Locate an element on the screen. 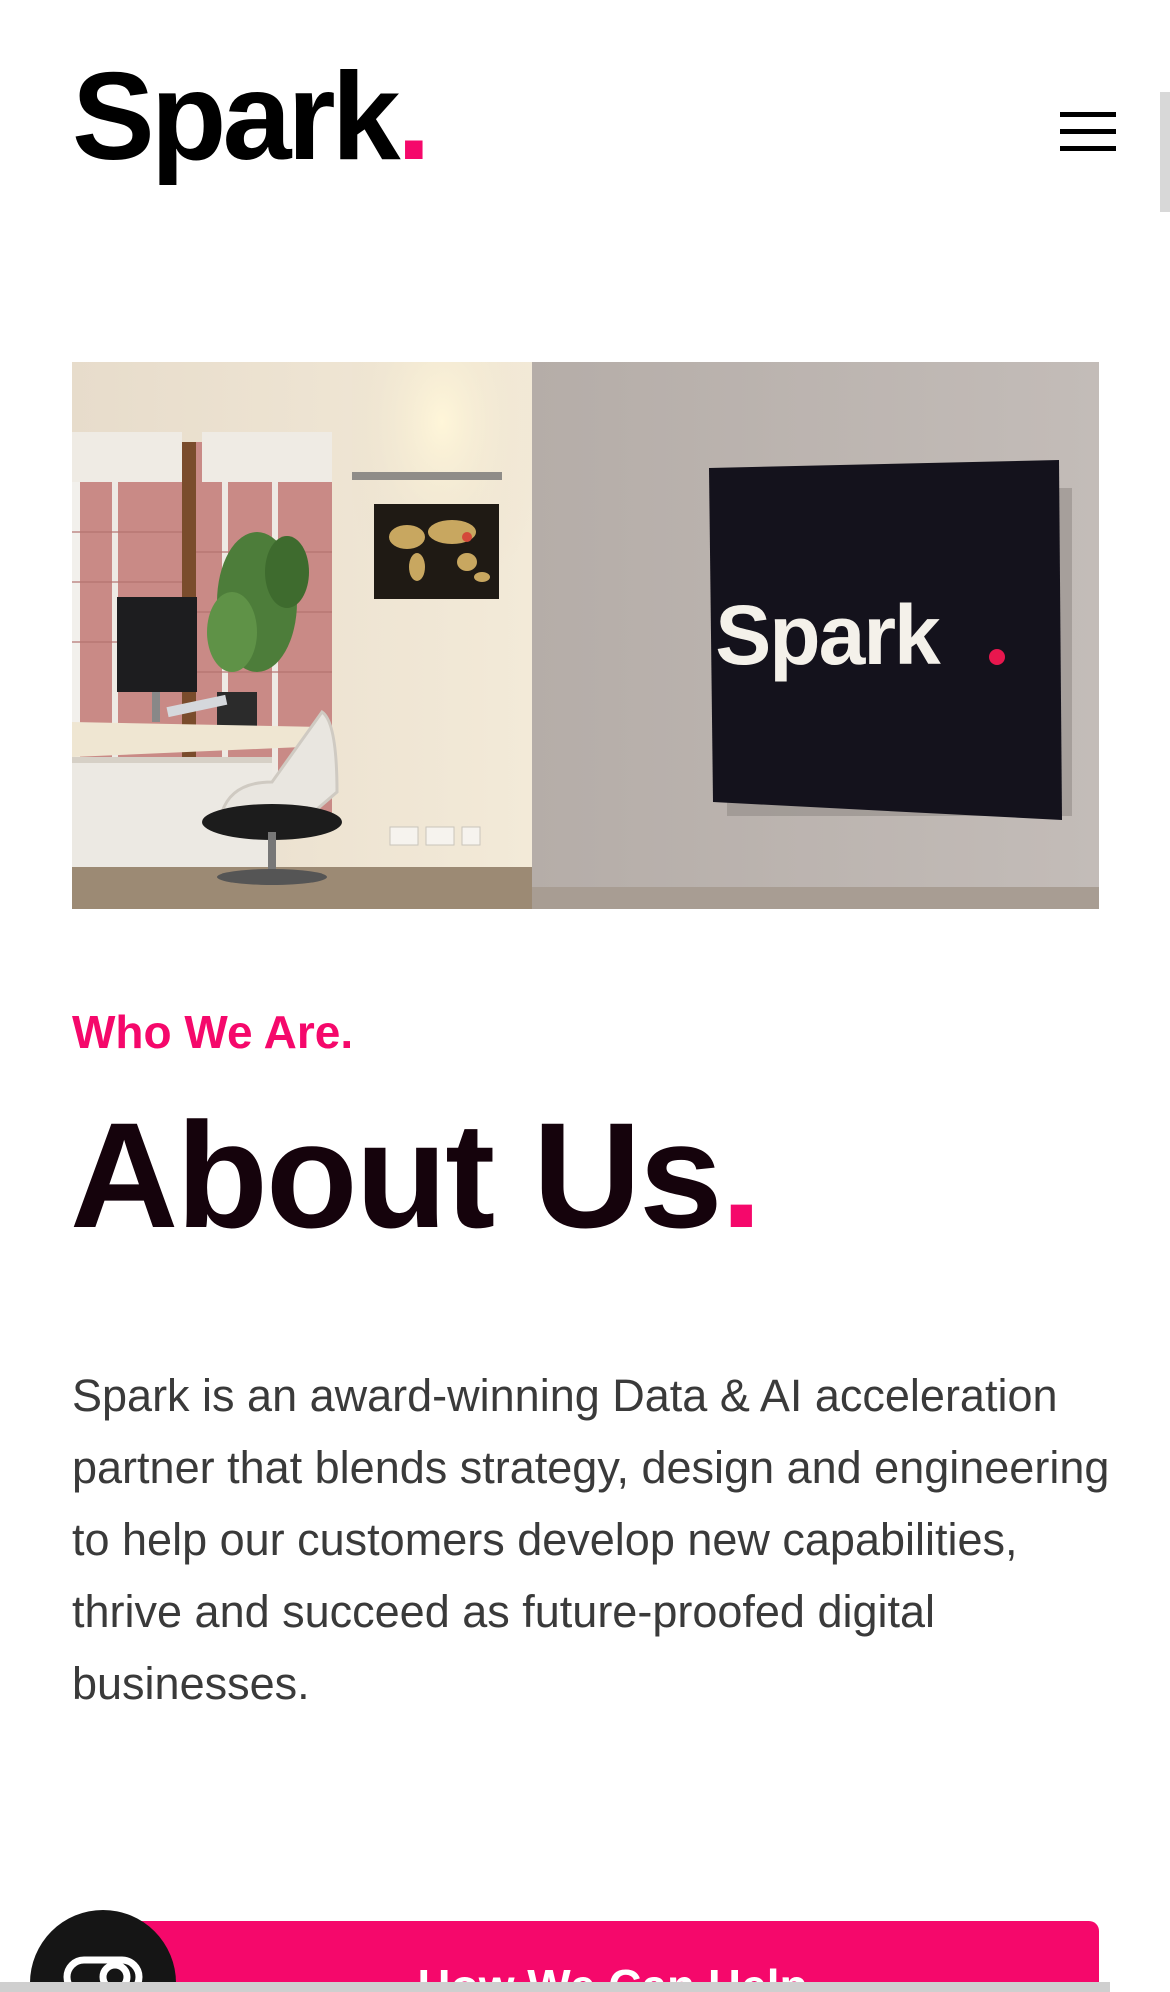 The width and height of the screenshot is (1170, 1992). sign-dot is located at coordinates (997, 657).